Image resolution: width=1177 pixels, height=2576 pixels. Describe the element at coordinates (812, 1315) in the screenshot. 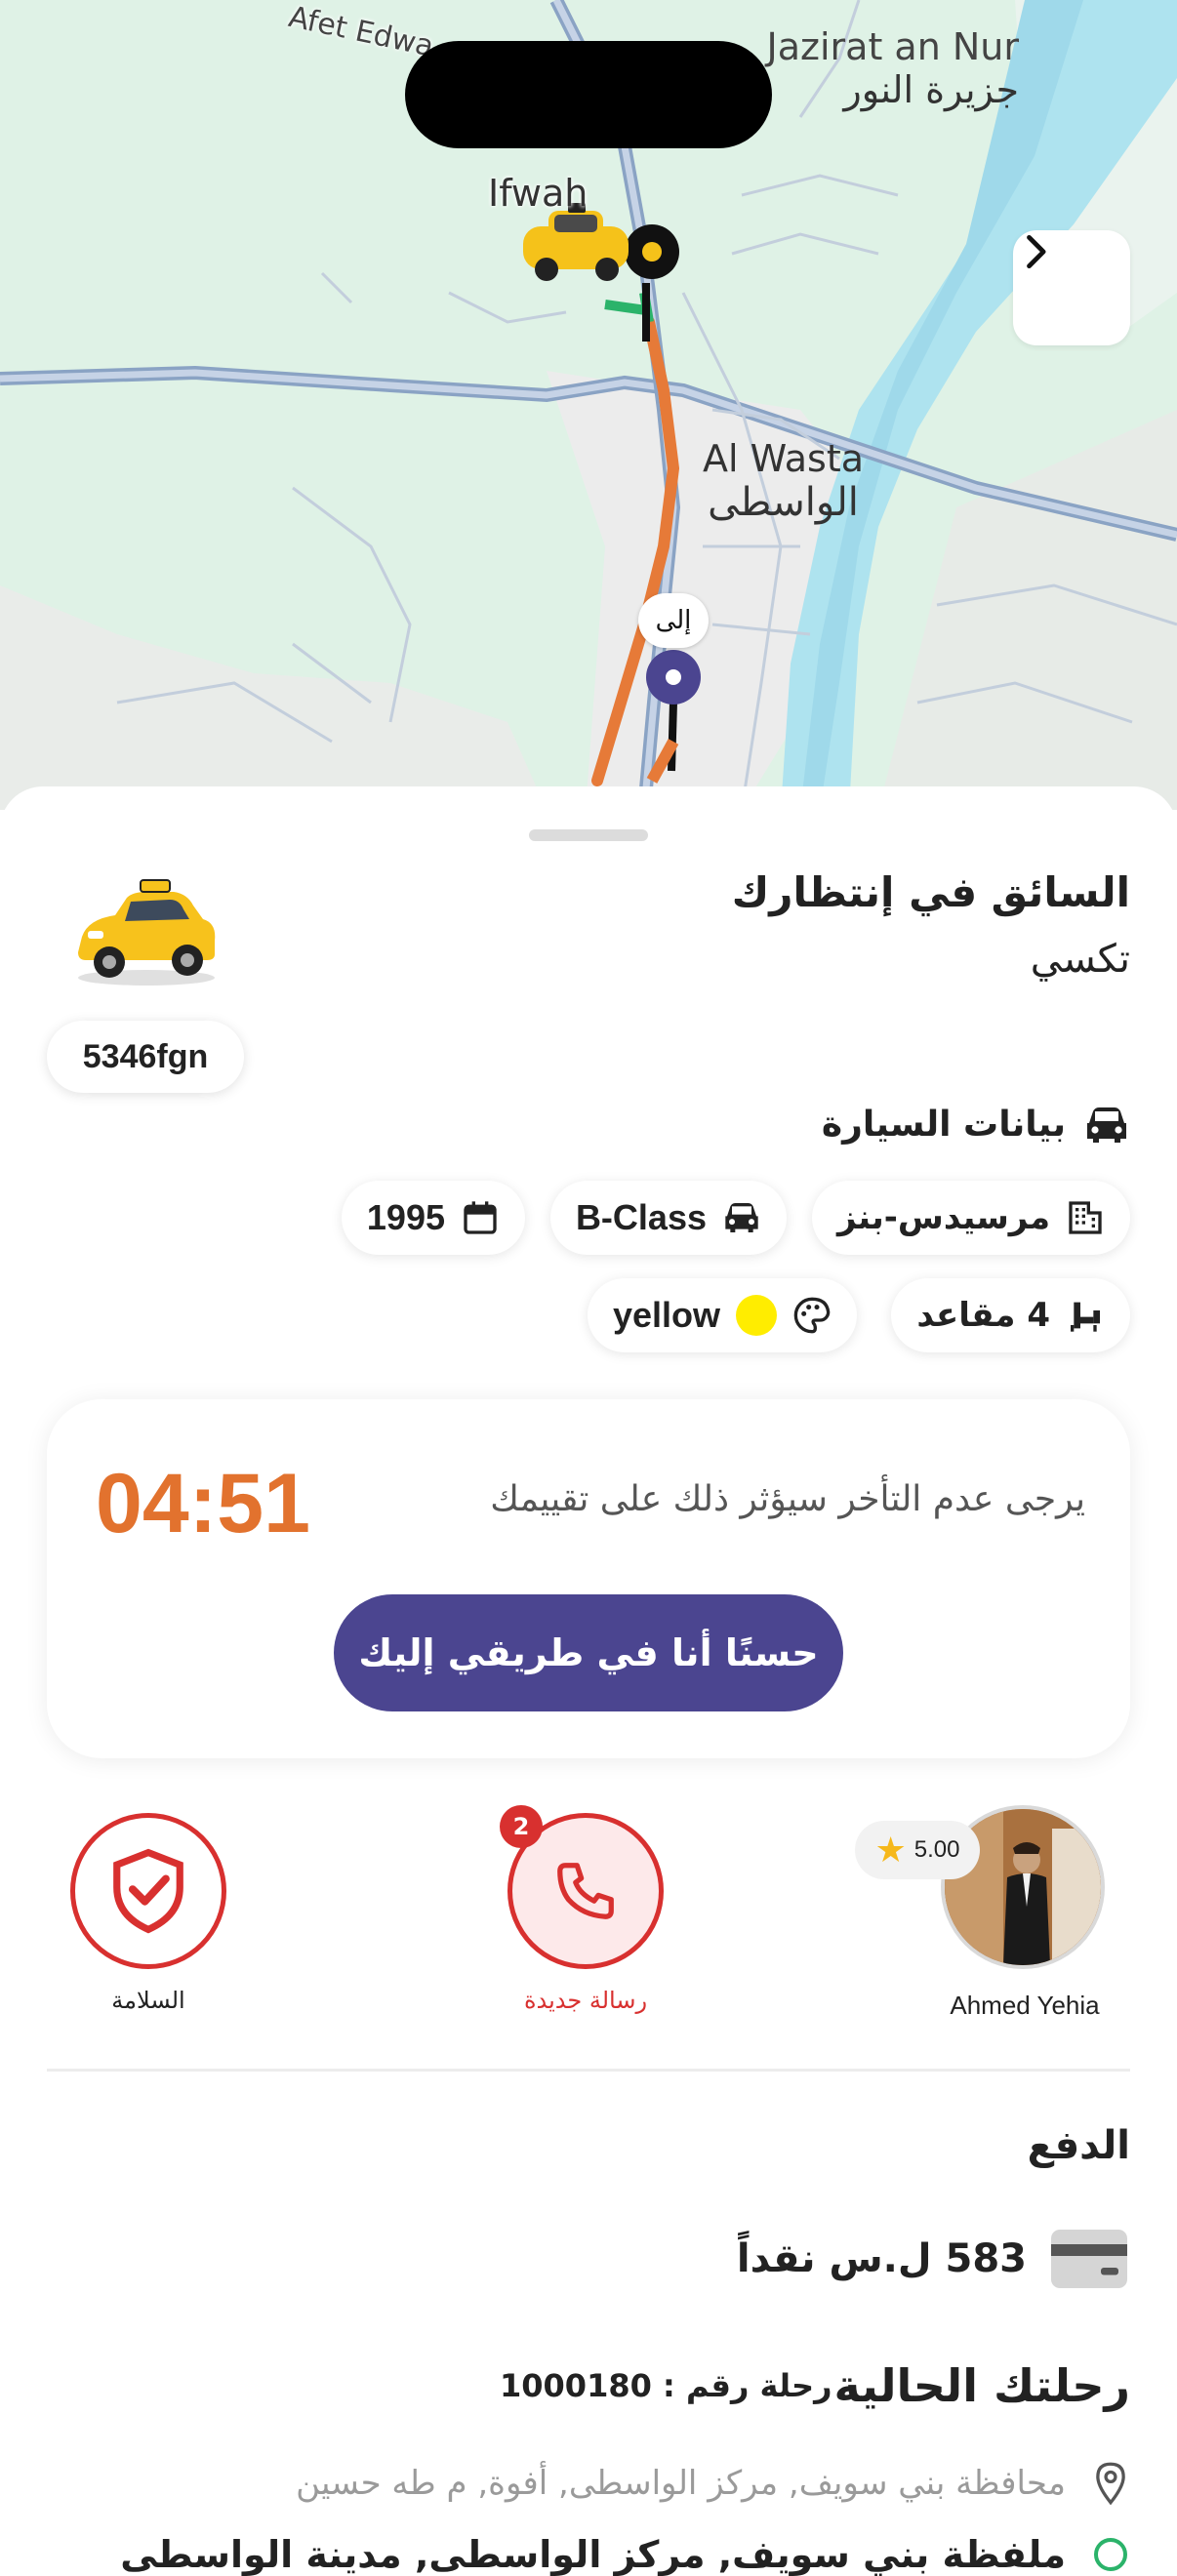

I see `palette-icon` at that location.